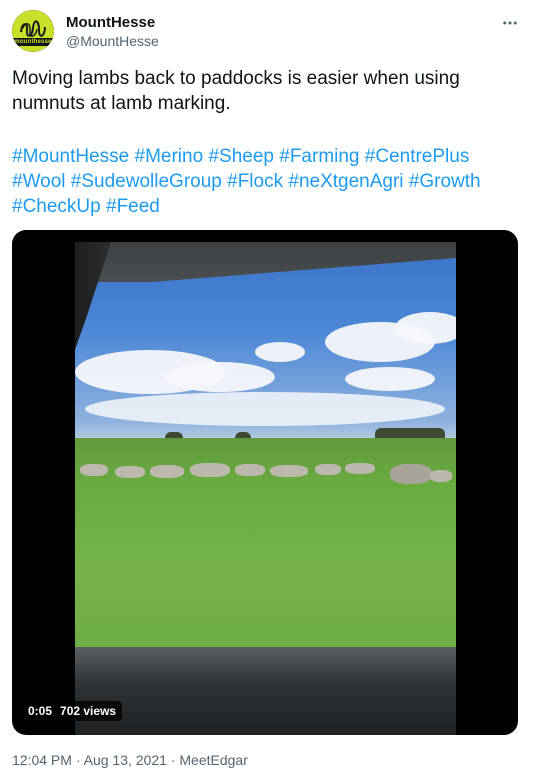  I want to click on more-horizontal-icon, so click(510, 23).